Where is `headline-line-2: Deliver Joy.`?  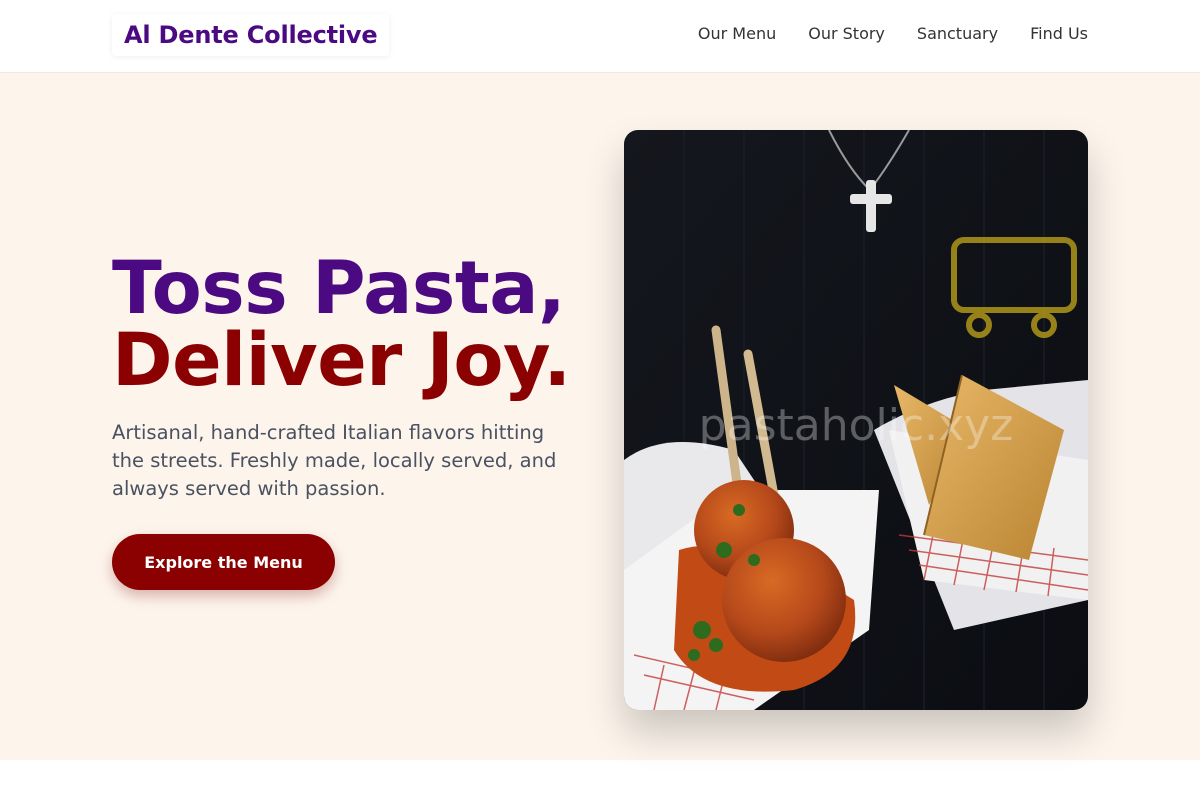 headline-line-2: Deliver Joy. is located at coordinates (341, 360).